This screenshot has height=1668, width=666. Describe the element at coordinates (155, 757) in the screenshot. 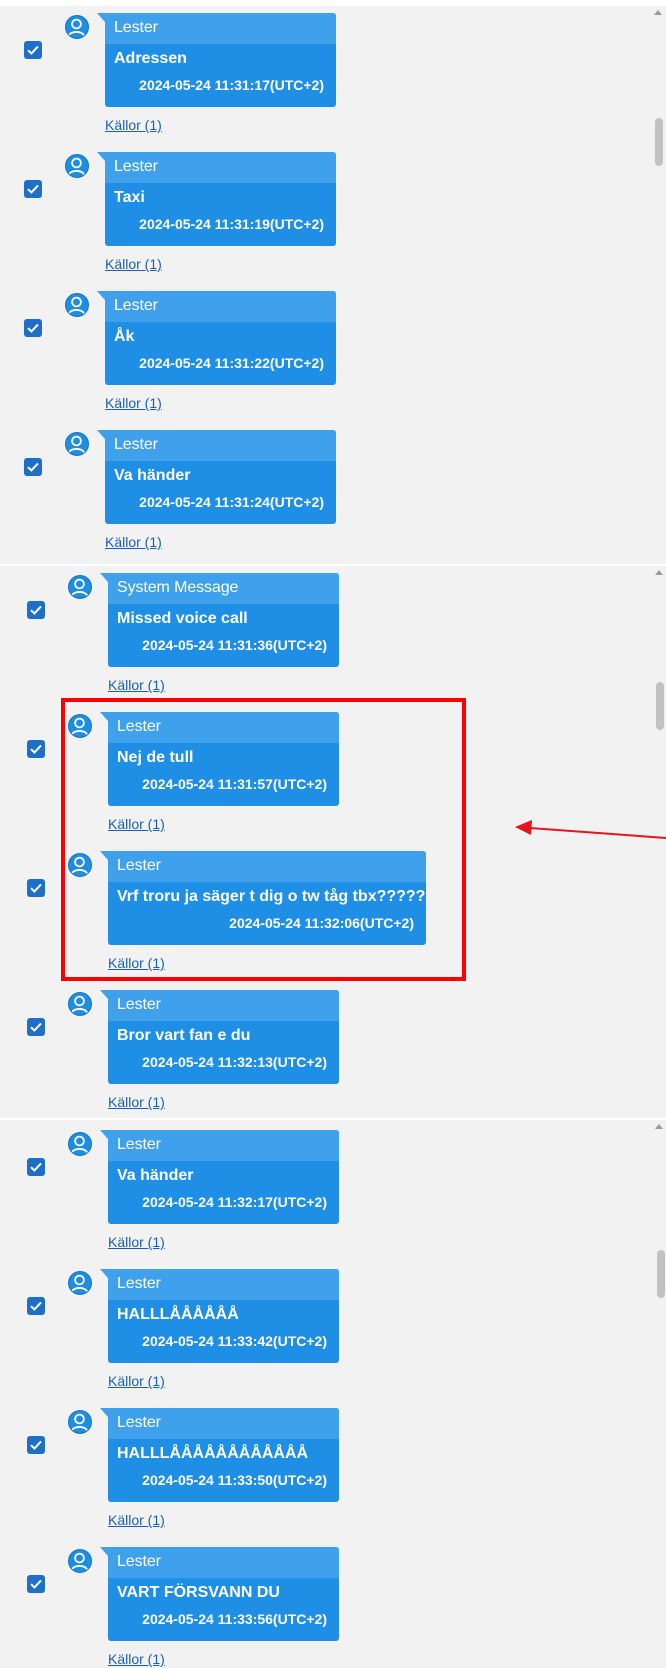

I see `message-text: Nej de tull` at that location.